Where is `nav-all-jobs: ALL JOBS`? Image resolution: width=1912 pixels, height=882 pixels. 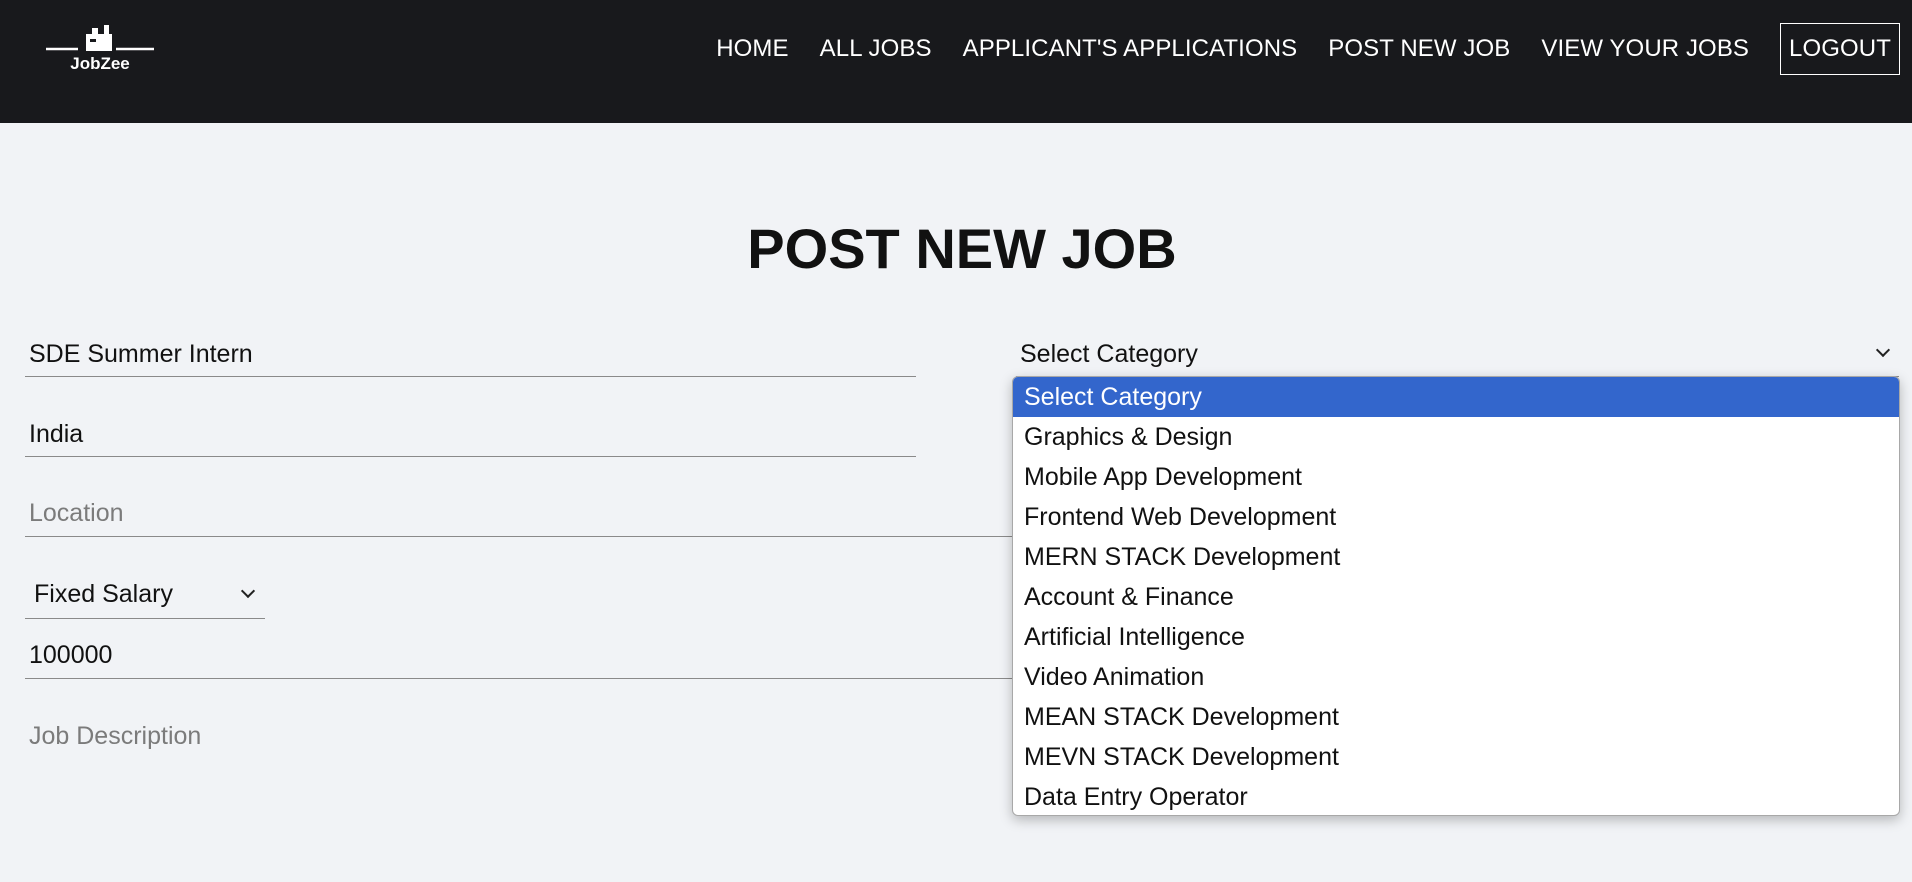 nav-all-jobs: ALL JOBS is located at coordinates (876, 49).